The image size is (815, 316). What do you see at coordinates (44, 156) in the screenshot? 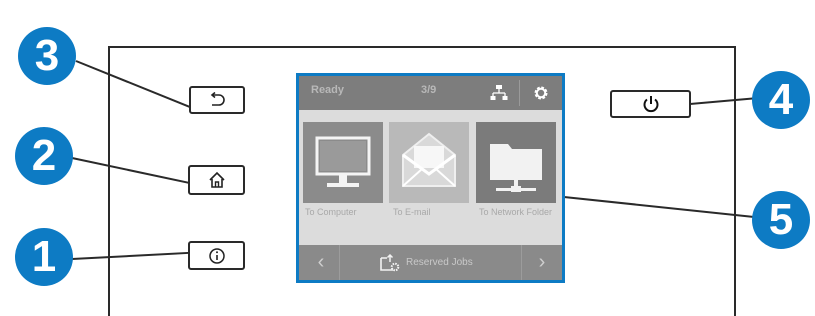
I see `callout-2: 2` at bounding box center [44, 156].